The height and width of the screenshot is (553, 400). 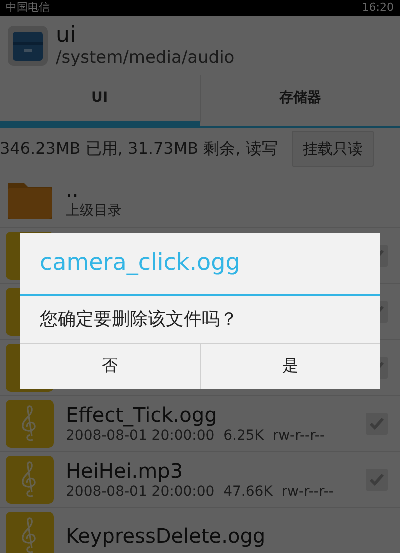 I want to click on clock-time: 16:20, so click(x=378, y=8).